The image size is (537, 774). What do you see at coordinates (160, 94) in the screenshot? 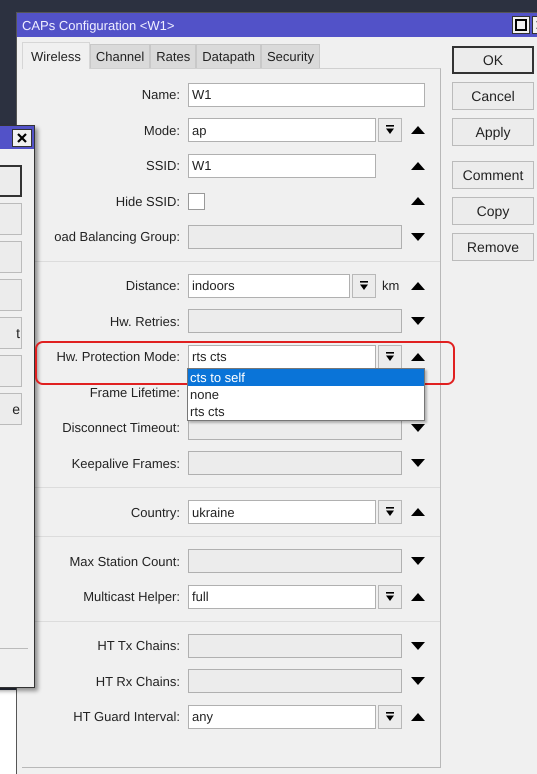
I see `field-label: Name:` at bounding box center [160, 94].